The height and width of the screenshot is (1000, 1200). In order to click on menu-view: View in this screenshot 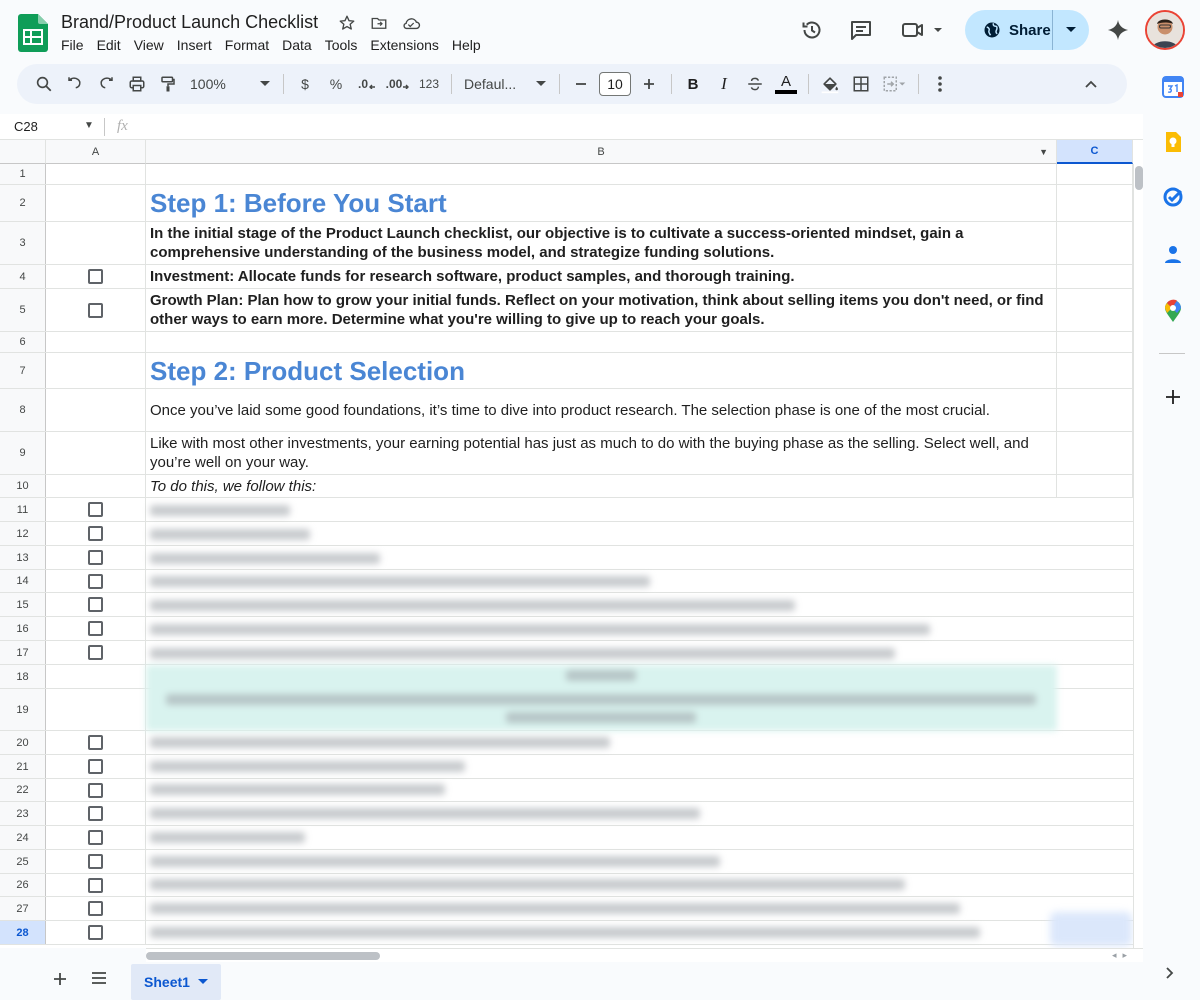, I will do `click(149, 45)`.